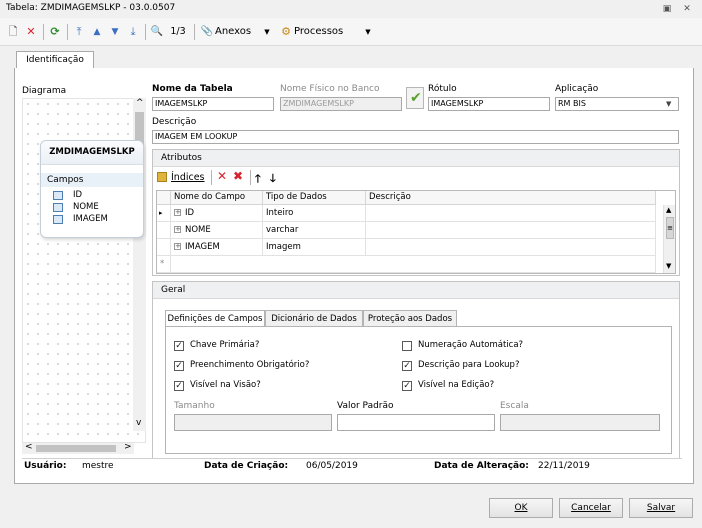  I want to click on new-row, so click(413, 264).